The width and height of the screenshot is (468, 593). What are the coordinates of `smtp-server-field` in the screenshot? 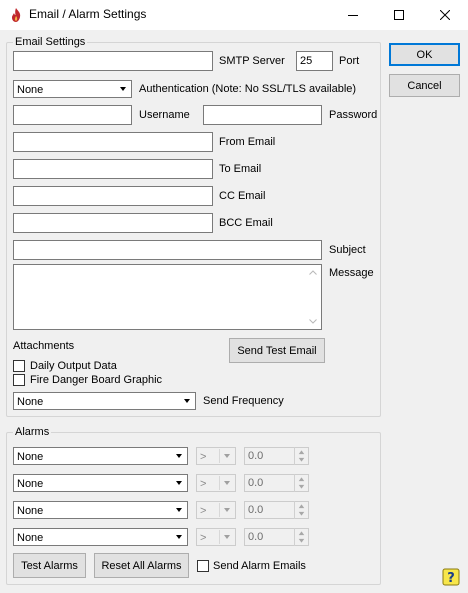 It's located at (113, 61).